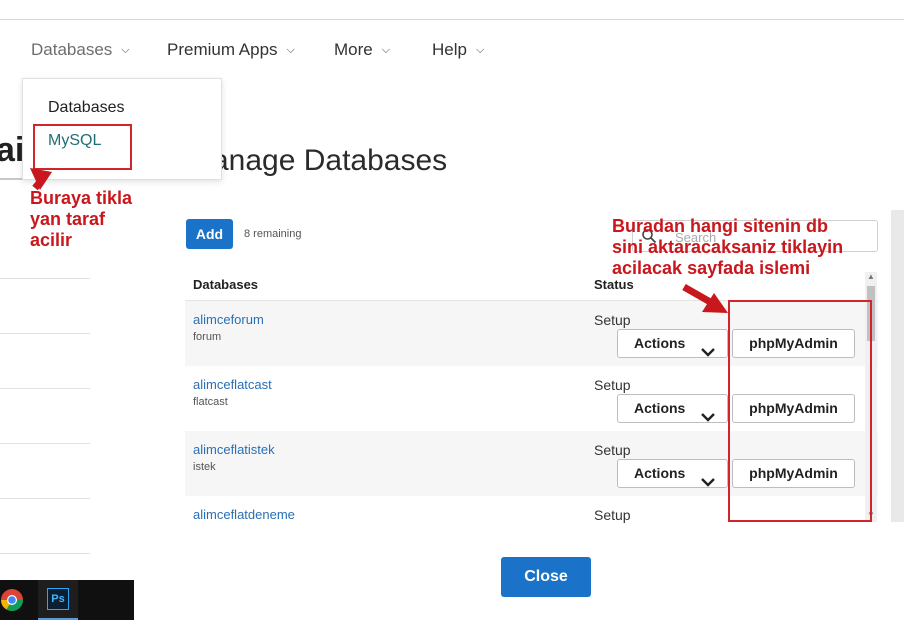 The image size is (904, 620). I want to click on nav-item-label: Databases, so click(72, 49).